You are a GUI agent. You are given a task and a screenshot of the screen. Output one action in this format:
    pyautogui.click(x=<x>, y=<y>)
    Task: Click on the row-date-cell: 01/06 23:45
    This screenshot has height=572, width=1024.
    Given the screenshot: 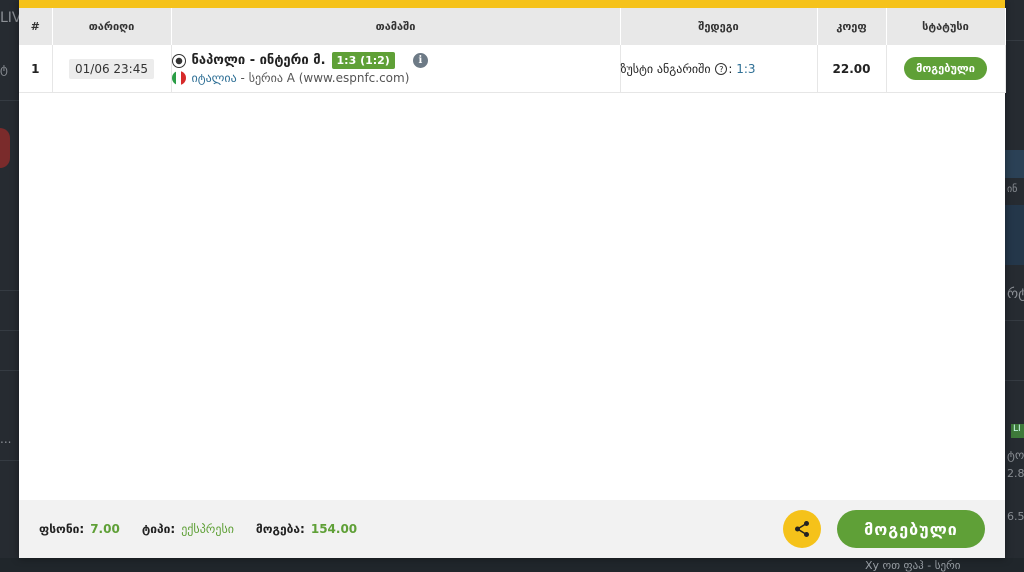 What is the action you would take?
    pyautogui.click(x=112, y=69)
    